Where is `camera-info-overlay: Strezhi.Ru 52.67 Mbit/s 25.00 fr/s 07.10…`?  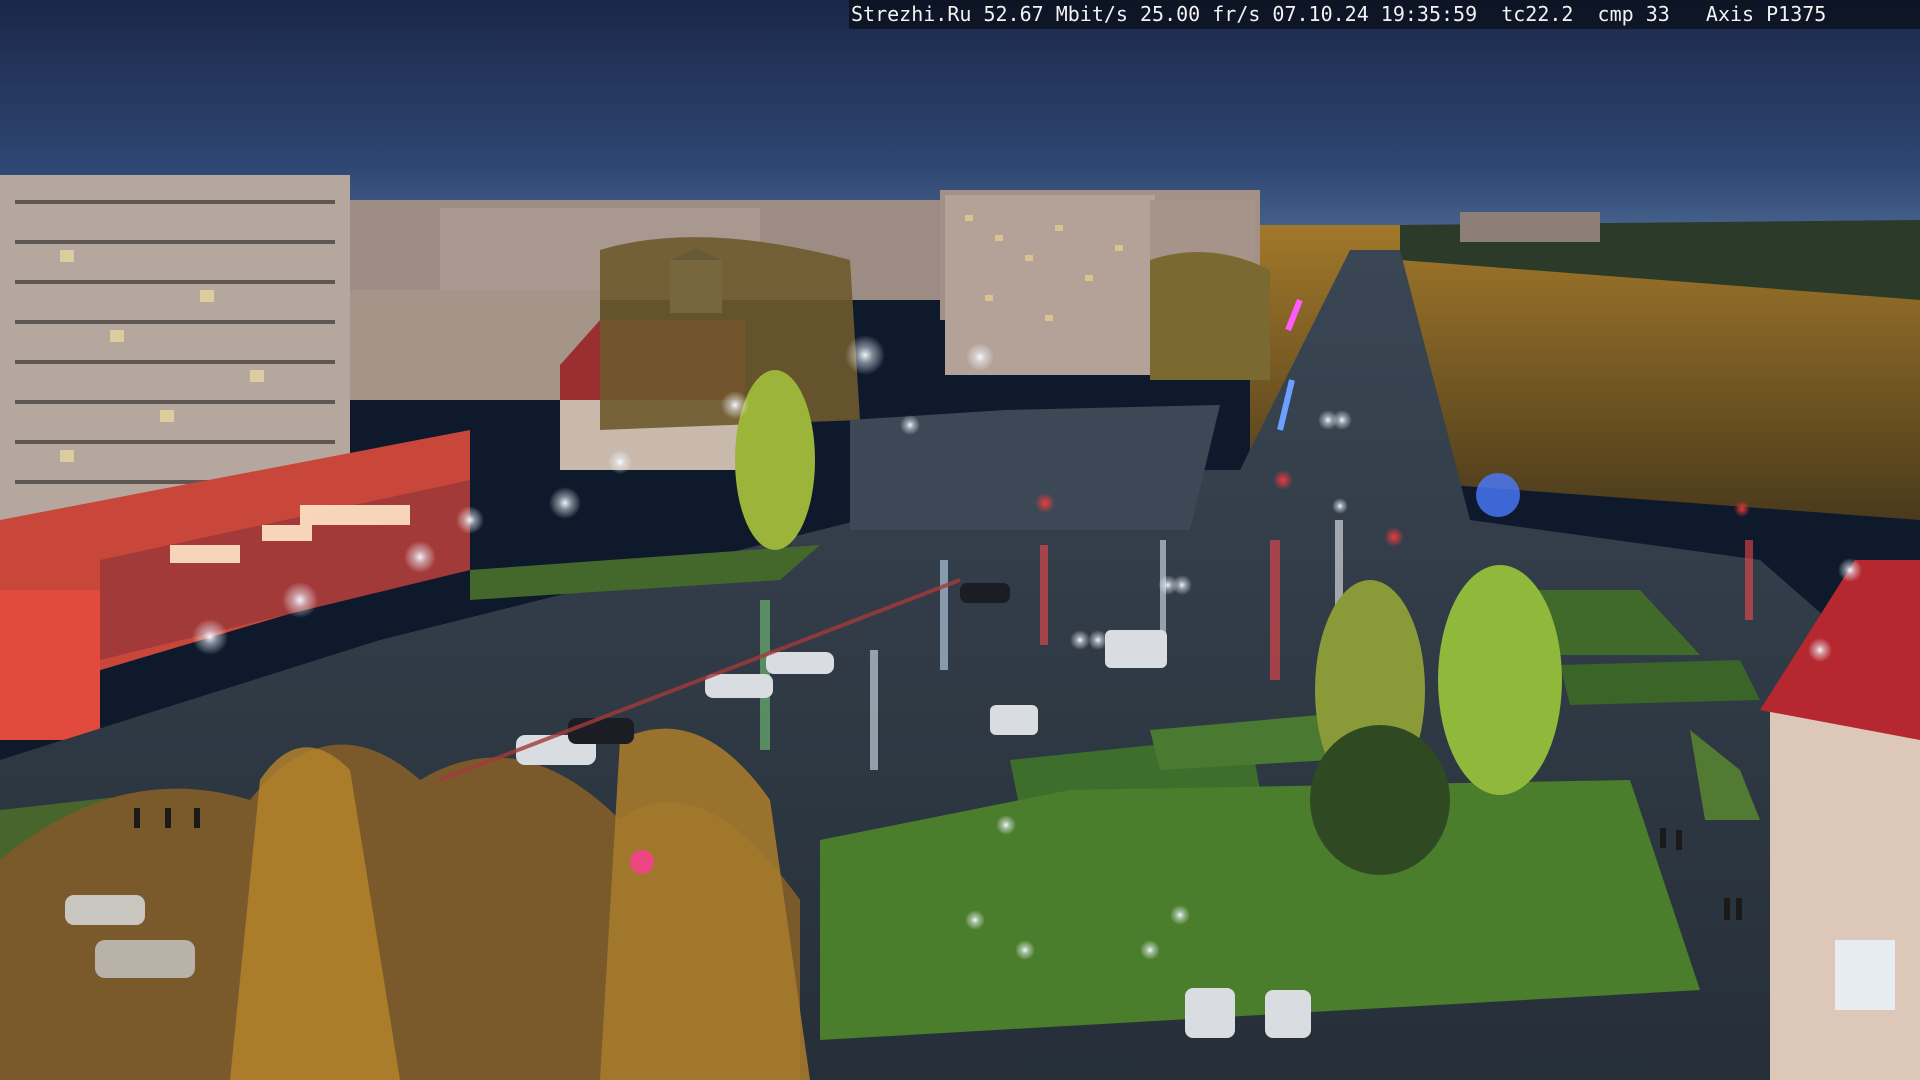 camera-info-overlay: Strezhi.Ru 52.67 Mbit/s 25.00 fr/s 07.10… is located at coordinates (1384, 14).